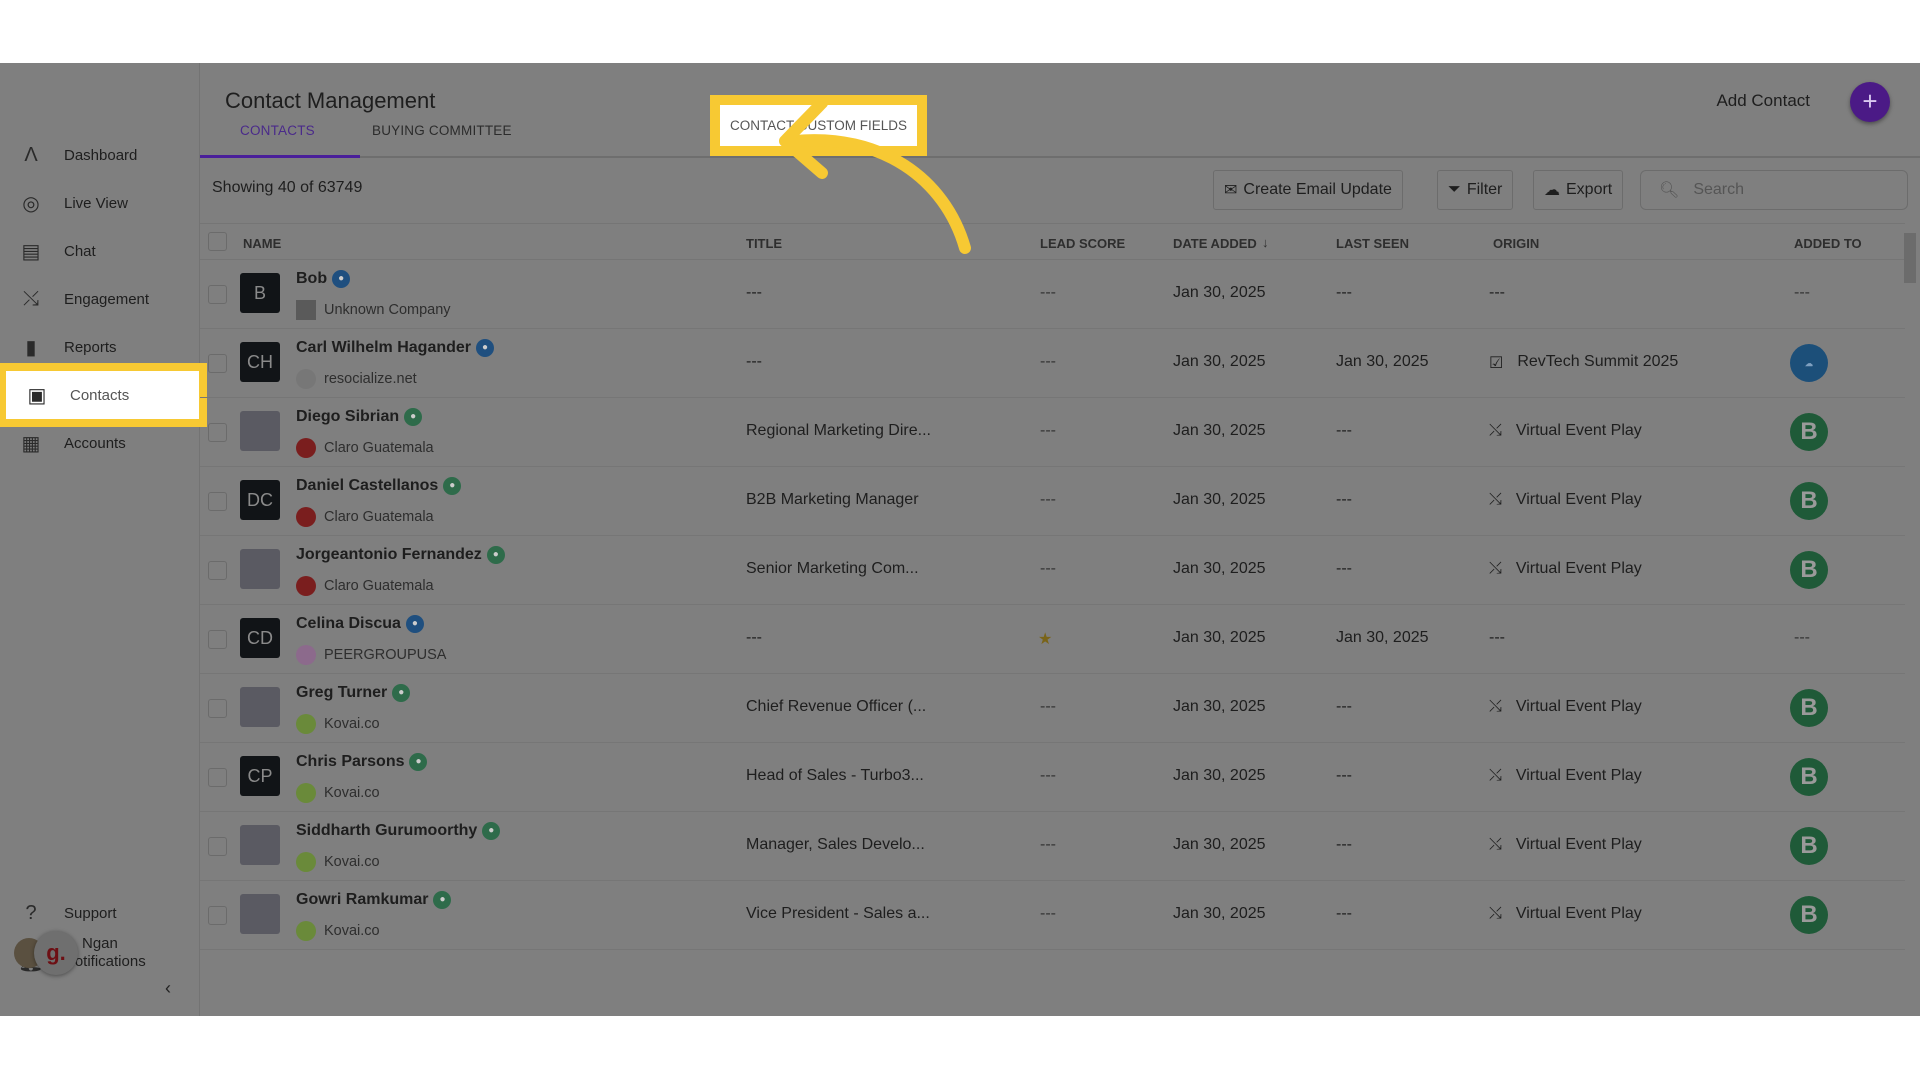  I want to click on contact-name: Daniel Castellanos, so click(367, 486).